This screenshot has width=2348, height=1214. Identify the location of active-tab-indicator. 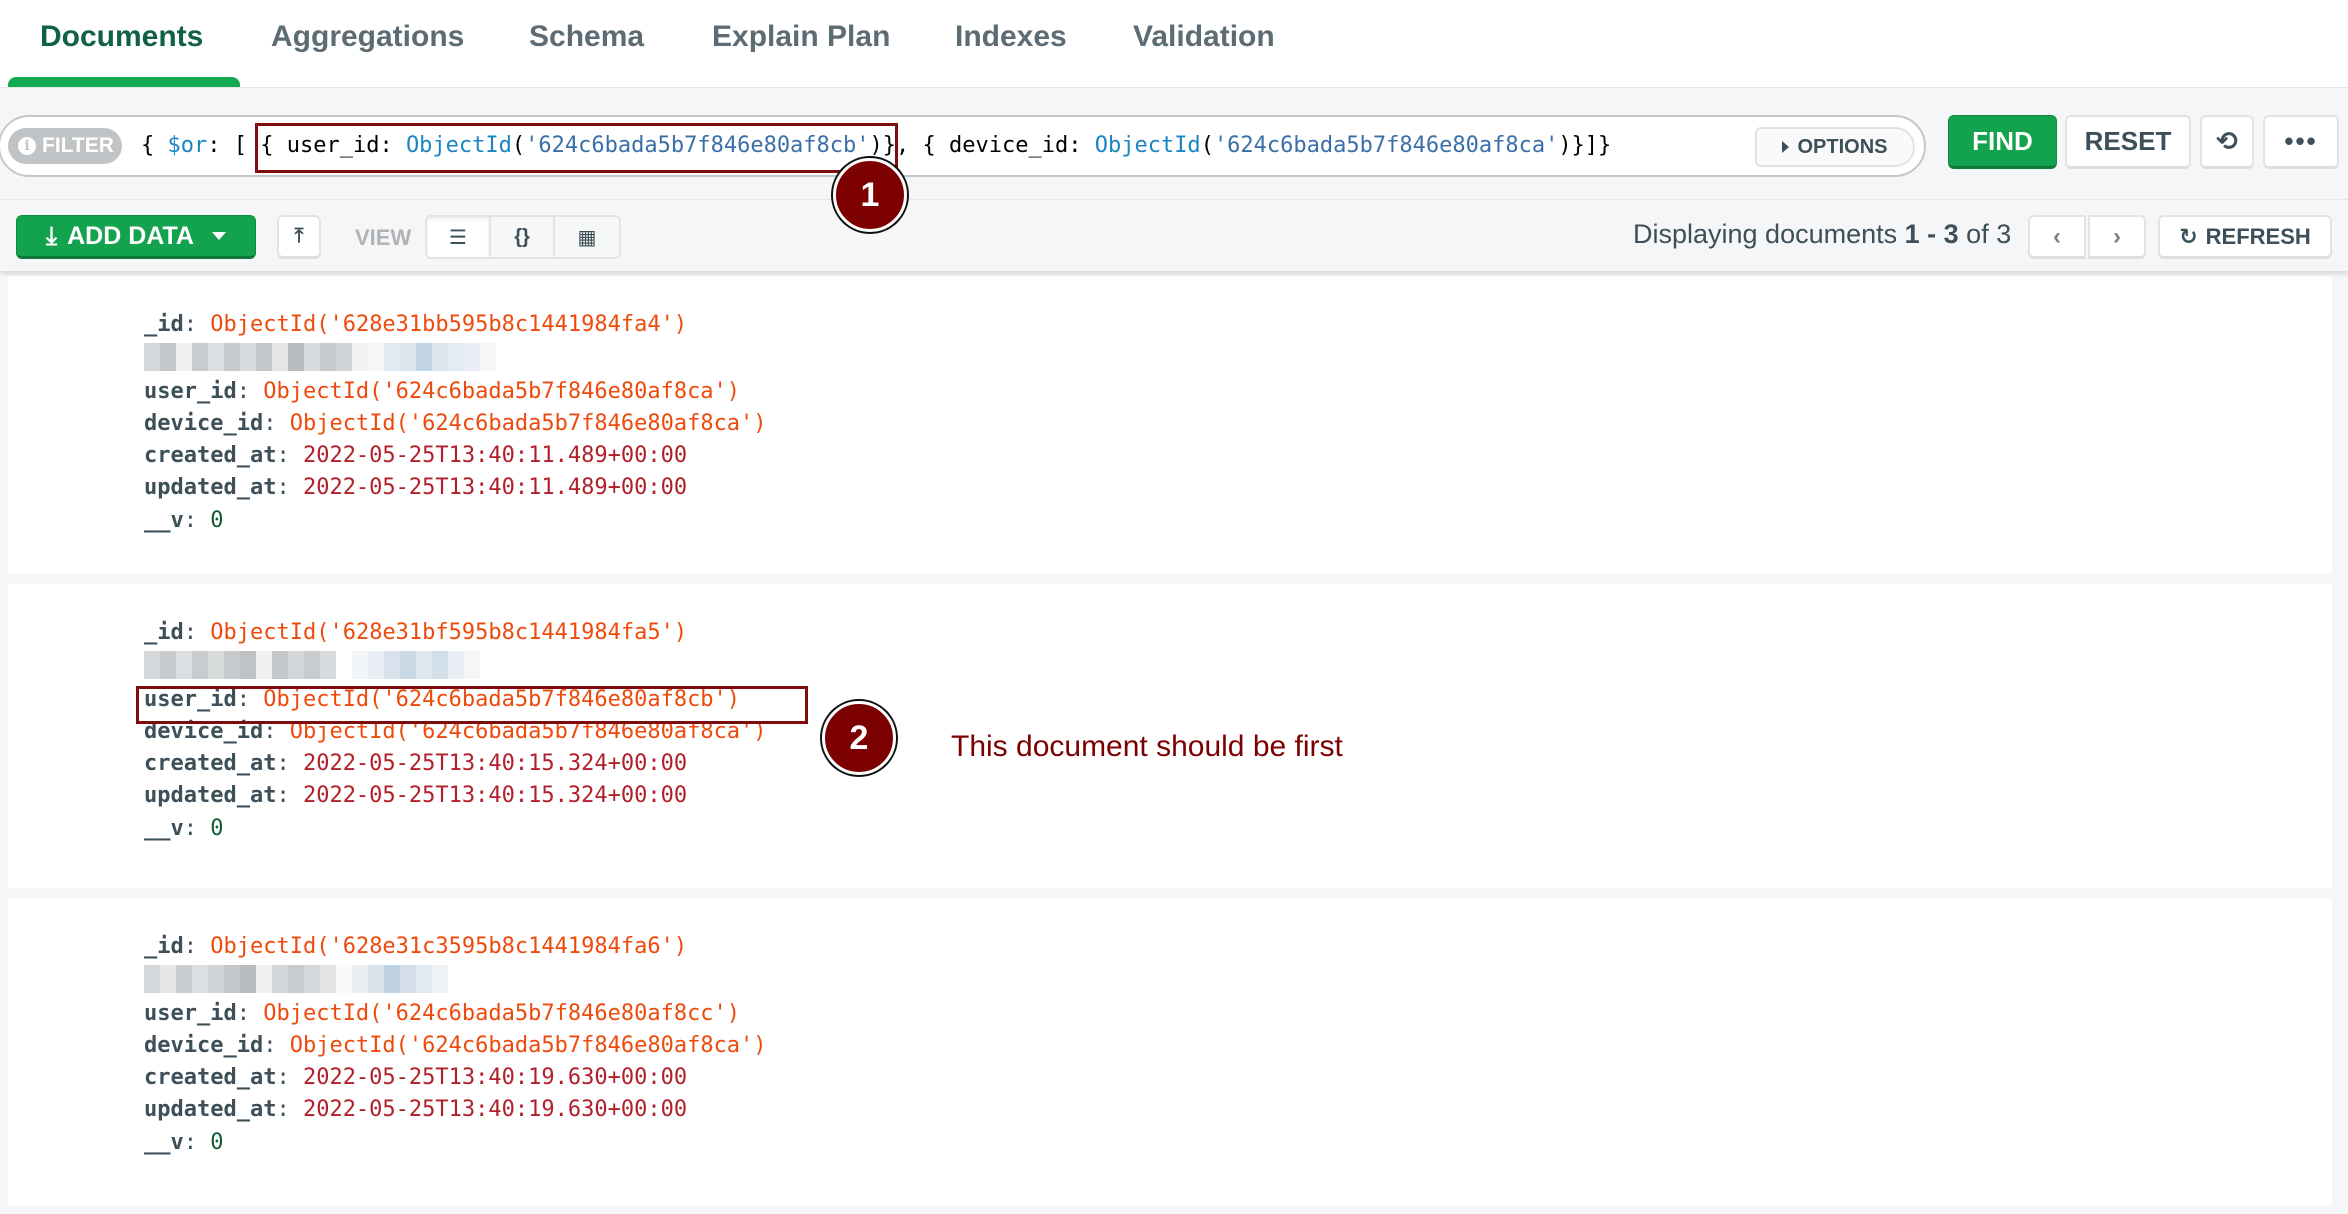
(124, 82).